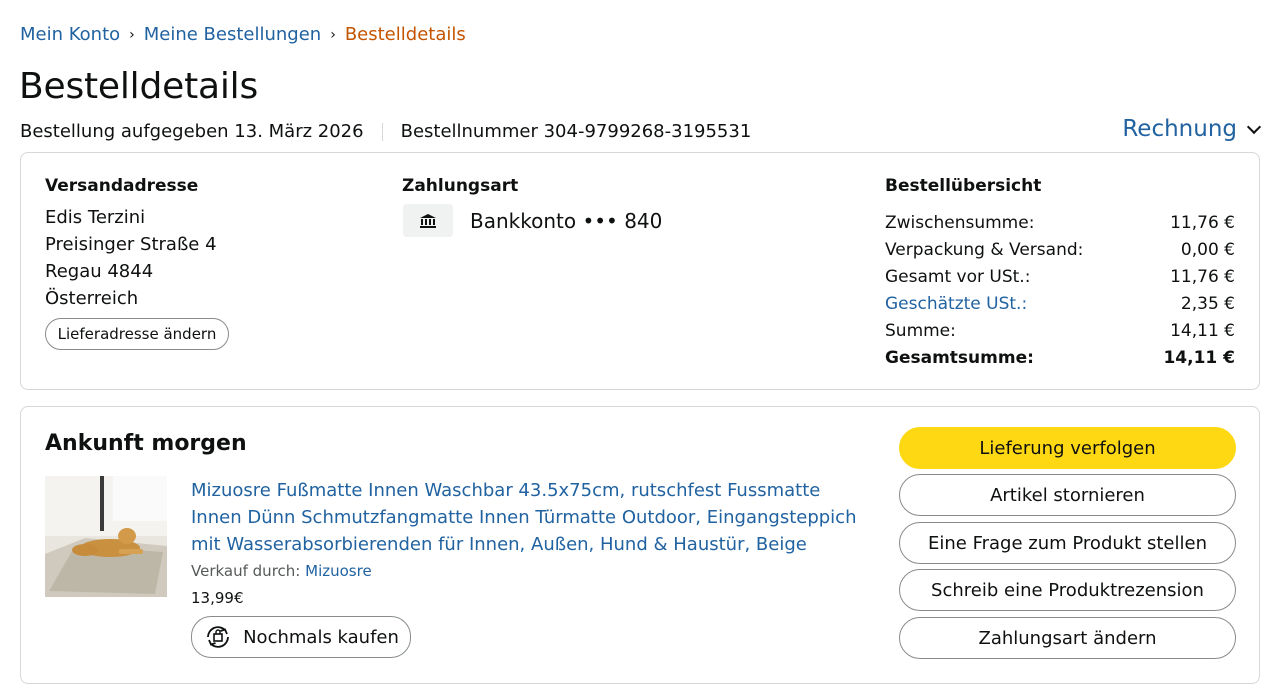  Describe the element at coordinates (232, 34) in the screenshot. I see `breadcrumb-my-orders: Meine Bestellungen` at that location.